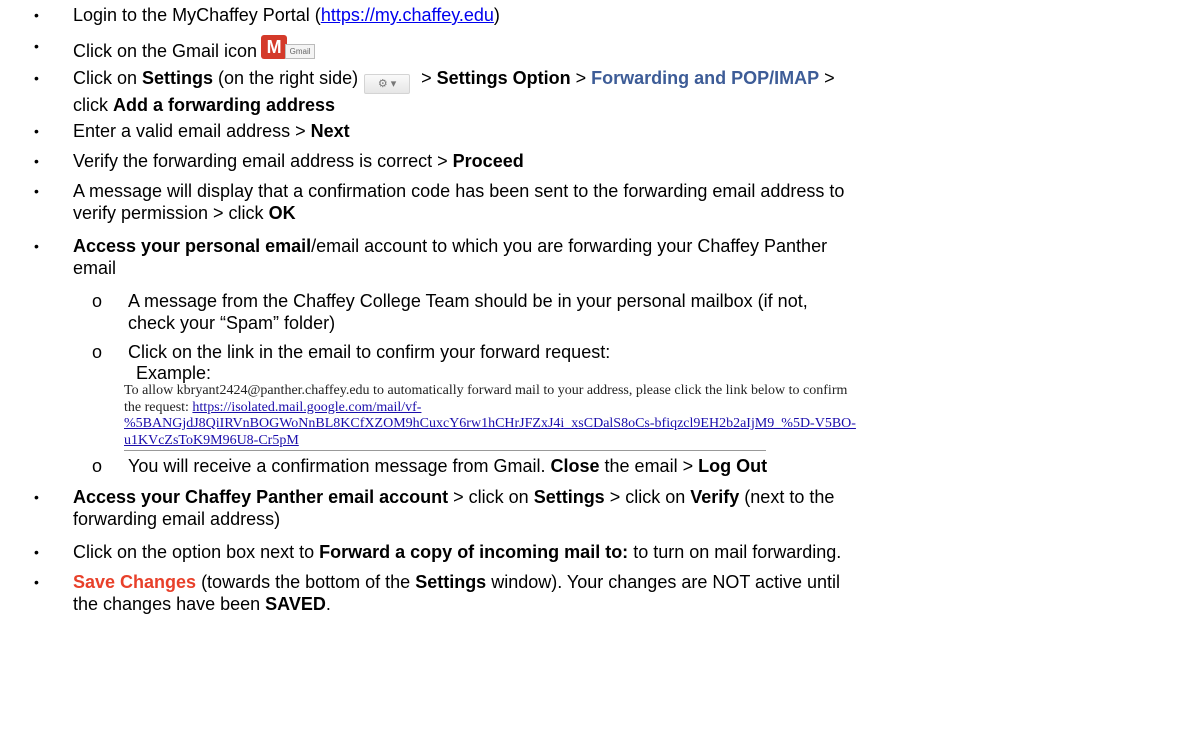 The height and width of the screenshot is (730, 1204). What do you see at coordinates (387, 84) in the screenshot?
I see `gear-icon: ⚙ ▾` at bounding box center [387, 84].